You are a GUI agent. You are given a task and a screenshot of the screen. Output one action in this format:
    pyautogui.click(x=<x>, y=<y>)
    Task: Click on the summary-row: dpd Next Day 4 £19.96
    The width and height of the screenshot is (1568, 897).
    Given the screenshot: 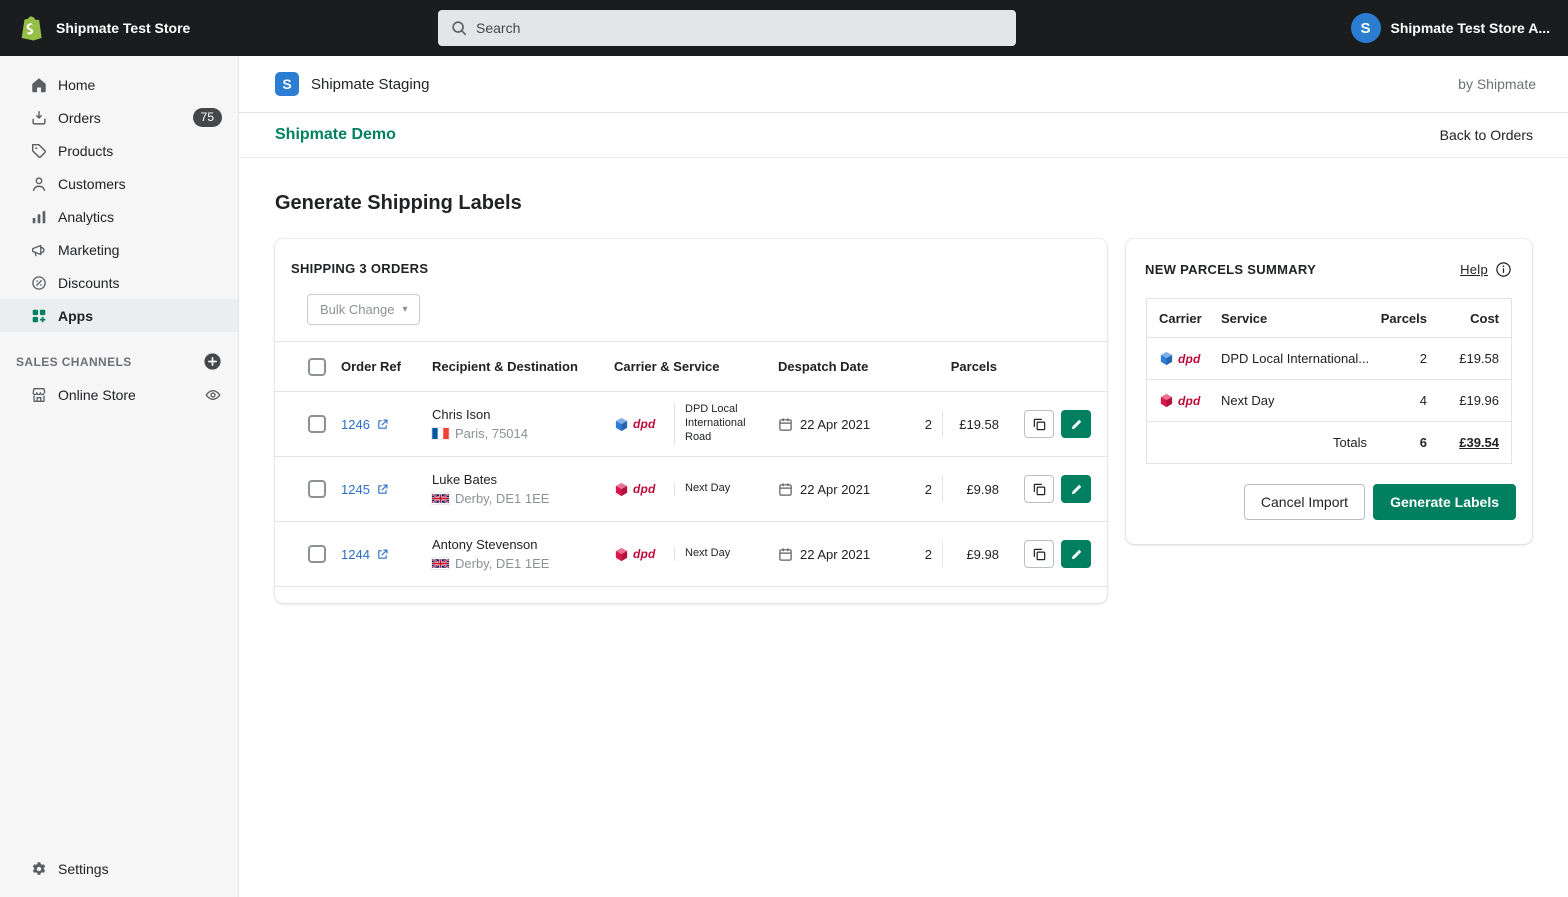 What is the action you would take?
    pyautogui.click(x=1329, y=400)
    